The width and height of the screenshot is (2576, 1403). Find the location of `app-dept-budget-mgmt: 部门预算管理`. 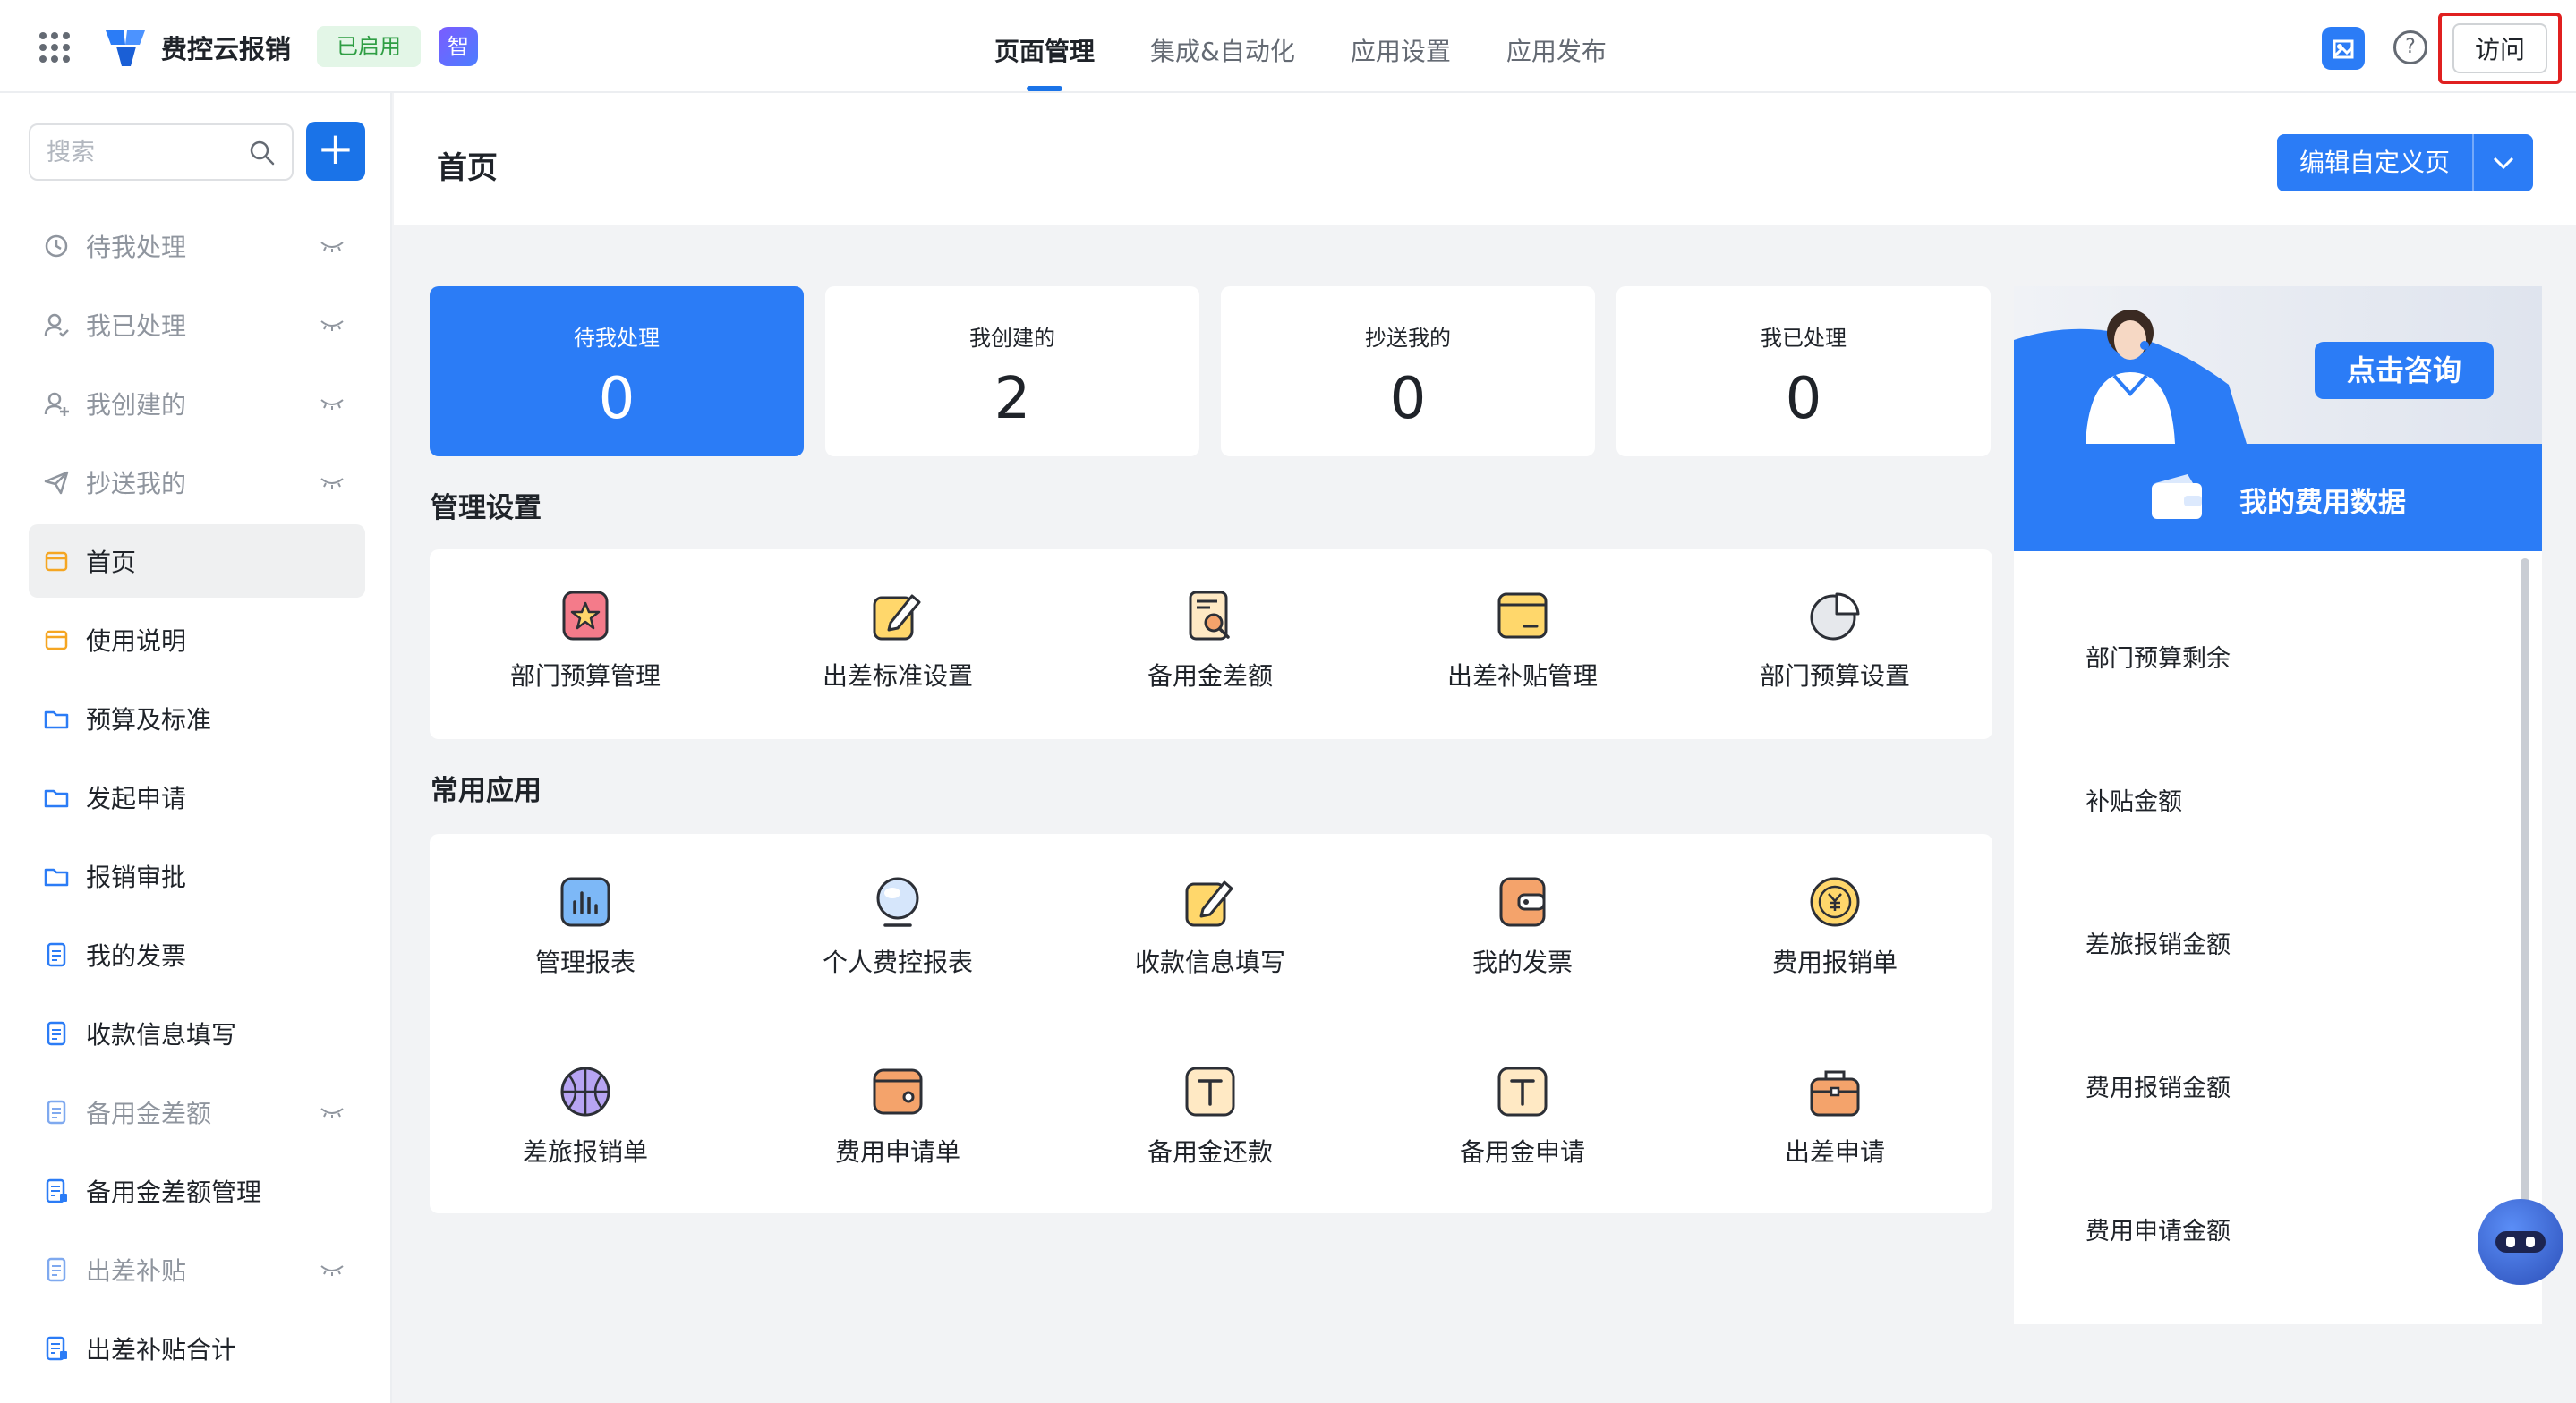

app-dept-budget-mgmt: 部门预算管理 is located at coordinates (585, 640).